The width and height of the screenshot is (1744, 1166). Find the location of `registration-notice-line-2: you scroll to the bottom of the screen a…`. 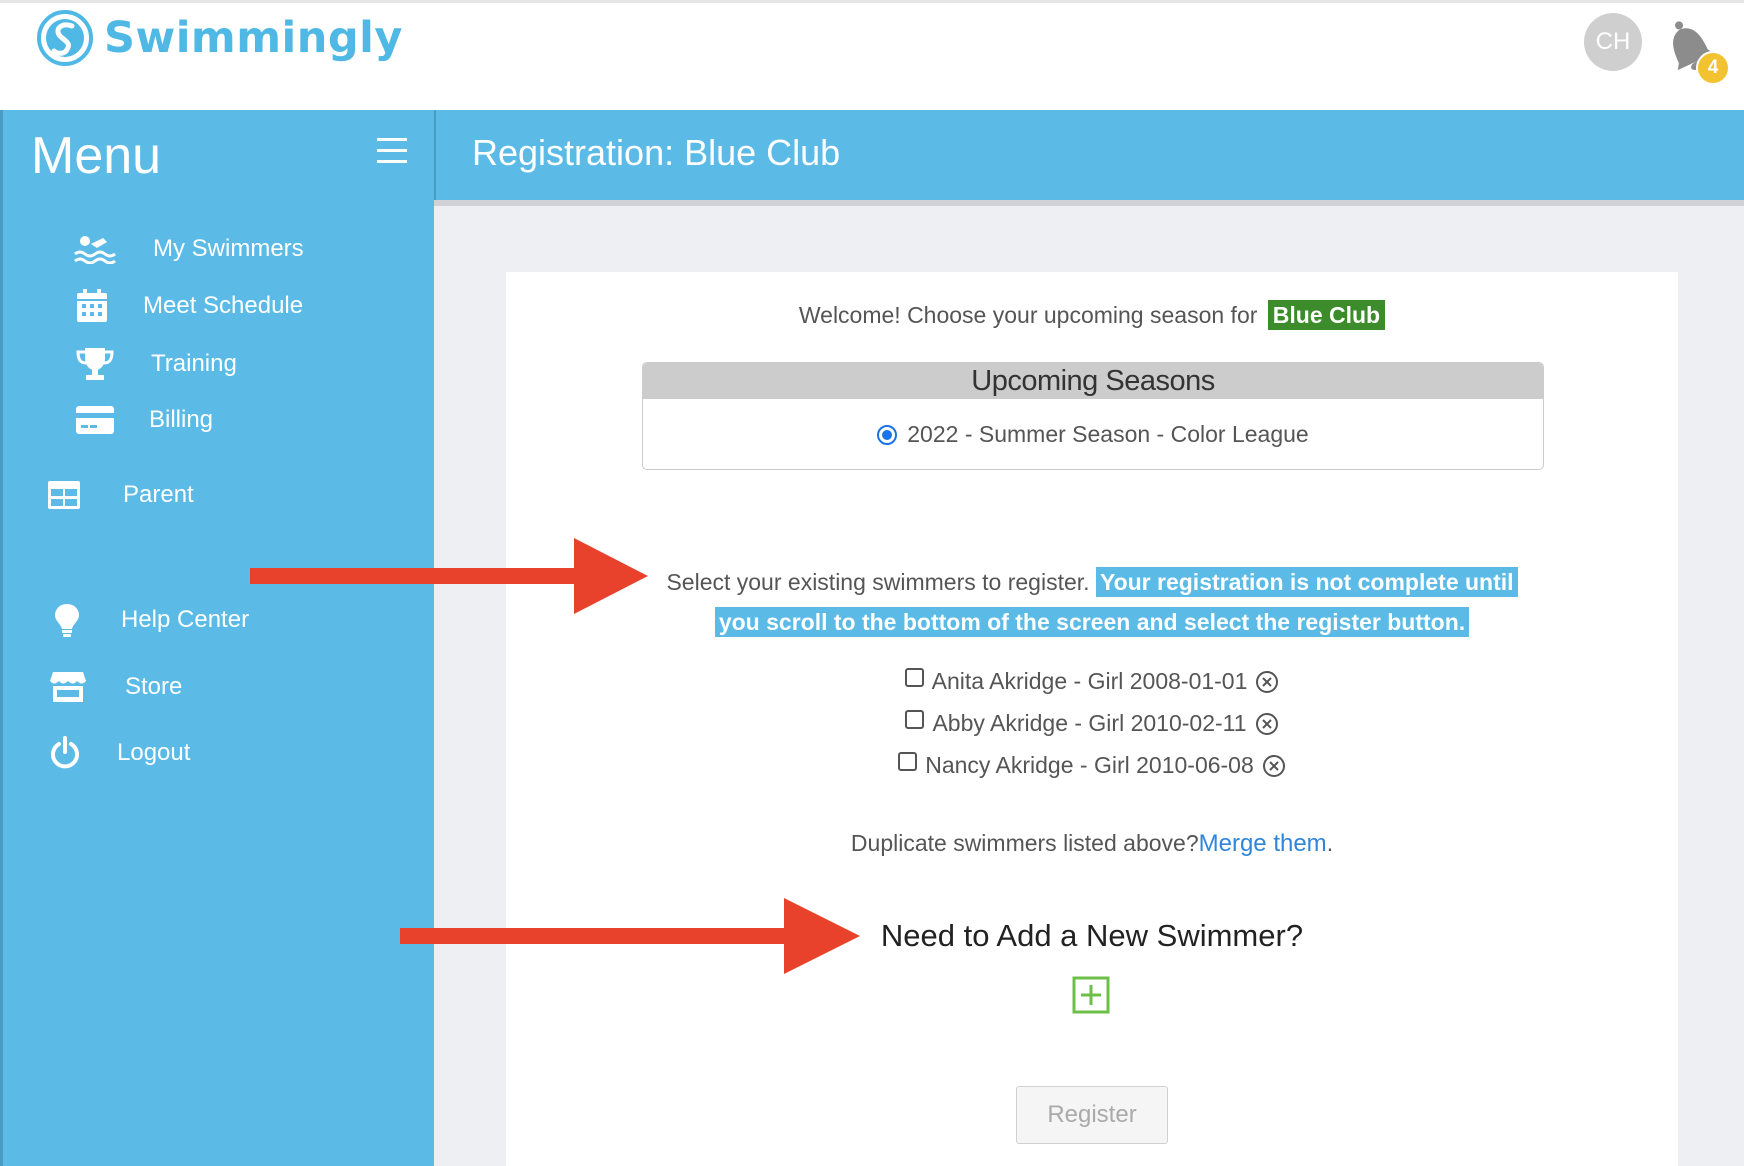

registration-notice-line-2: you scroll to the bottom of the screen a… is located at coordinates (1092, 622).